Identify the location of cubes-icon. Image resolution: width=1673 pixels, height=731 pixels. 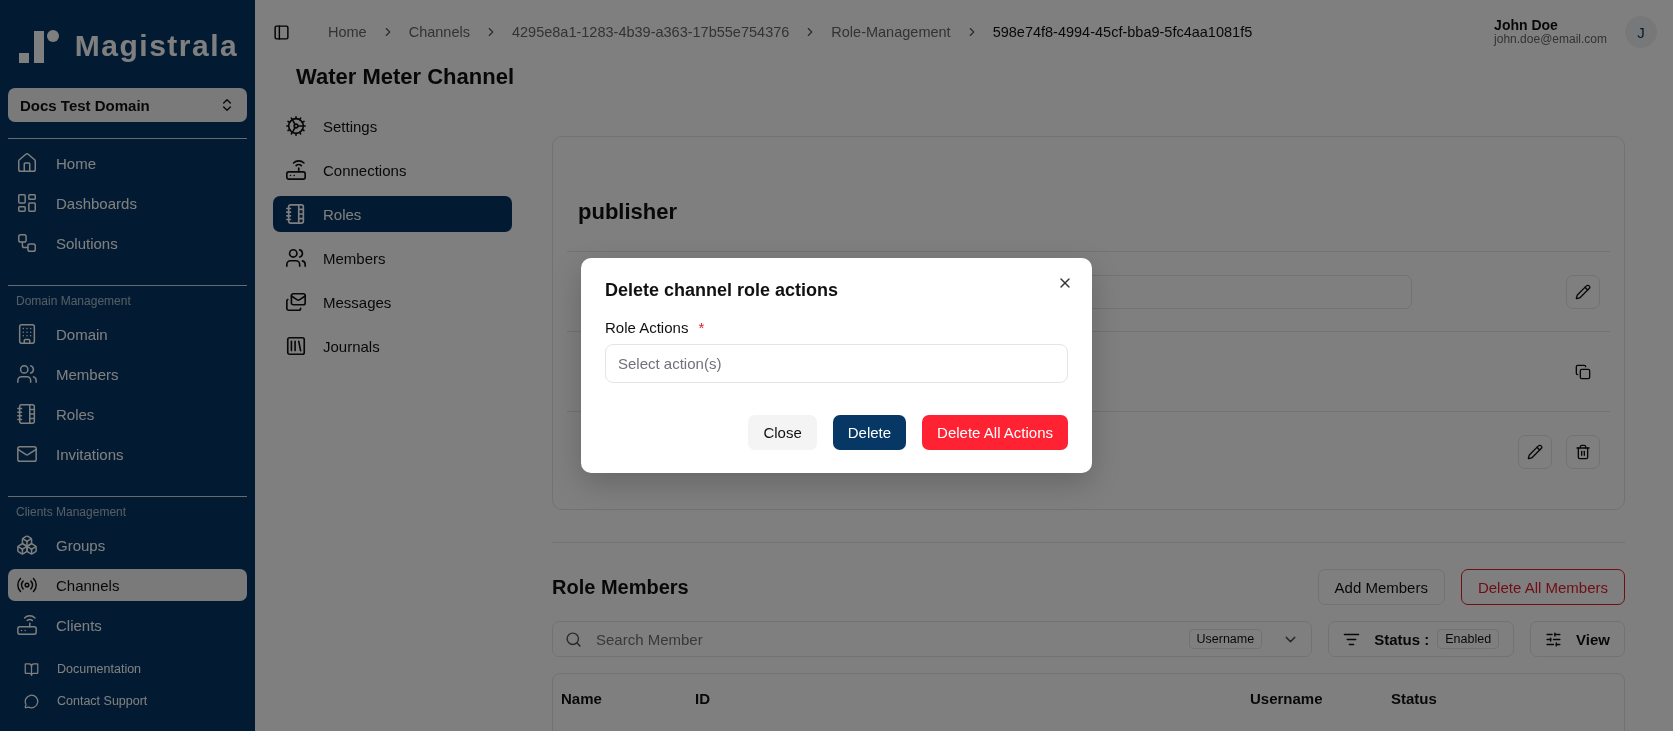
(27, 545).